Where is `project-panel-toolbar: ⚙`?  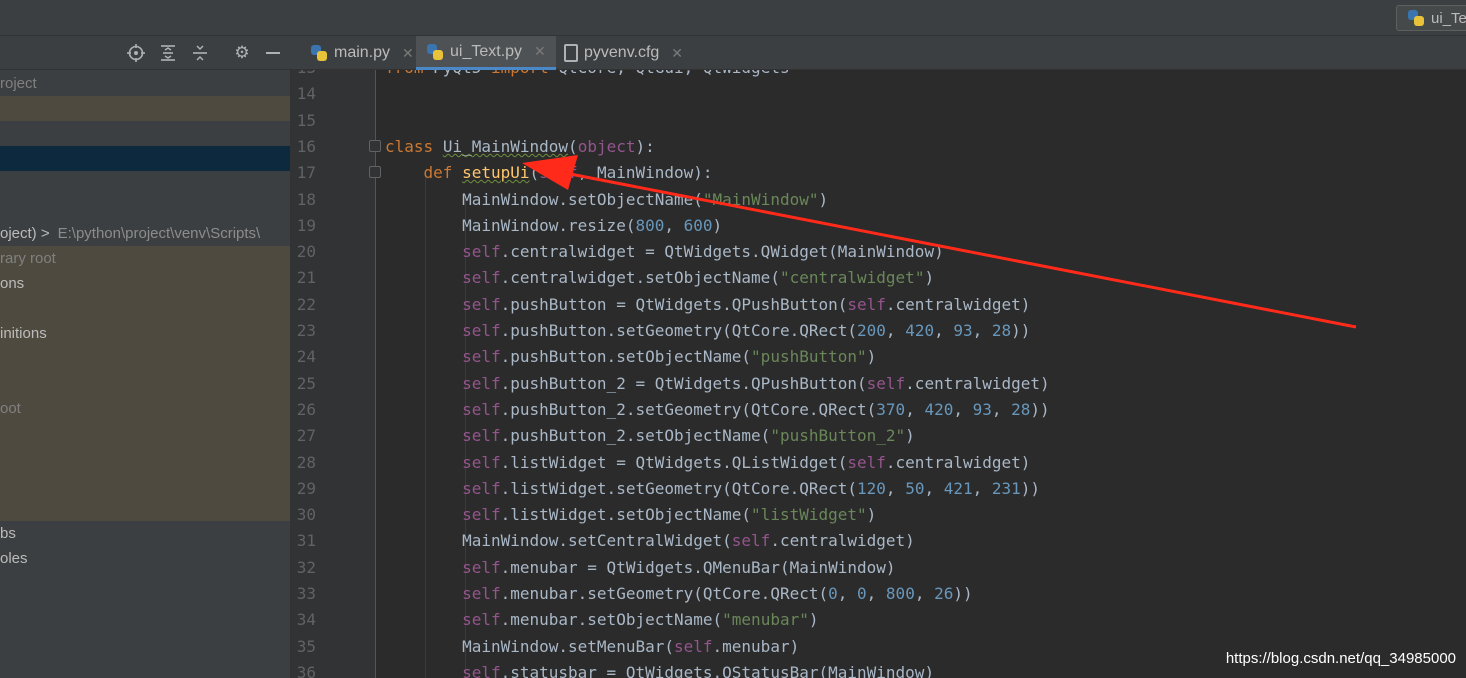 project-panel-toolbar: ⚙ is located at coordinates (145, 53).